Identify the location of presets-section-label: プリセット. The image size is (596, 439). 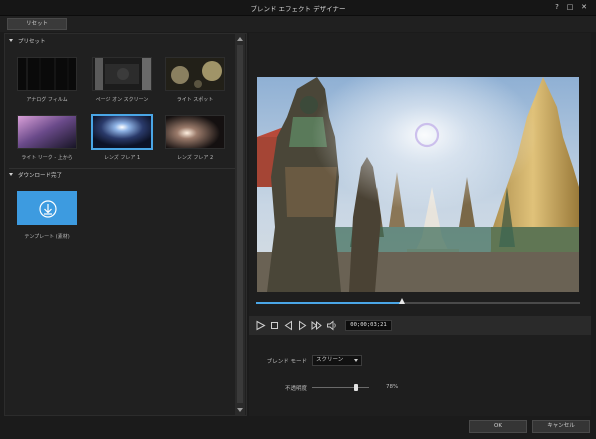
(32, 42).